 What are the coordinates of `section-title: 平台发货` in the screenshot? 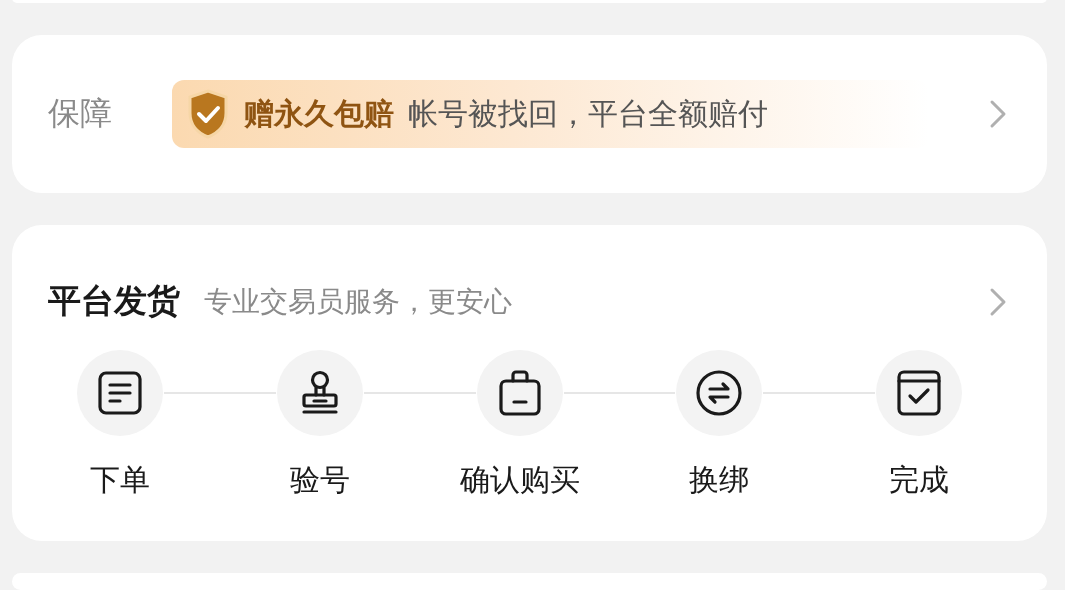 It's located at (114, 301).